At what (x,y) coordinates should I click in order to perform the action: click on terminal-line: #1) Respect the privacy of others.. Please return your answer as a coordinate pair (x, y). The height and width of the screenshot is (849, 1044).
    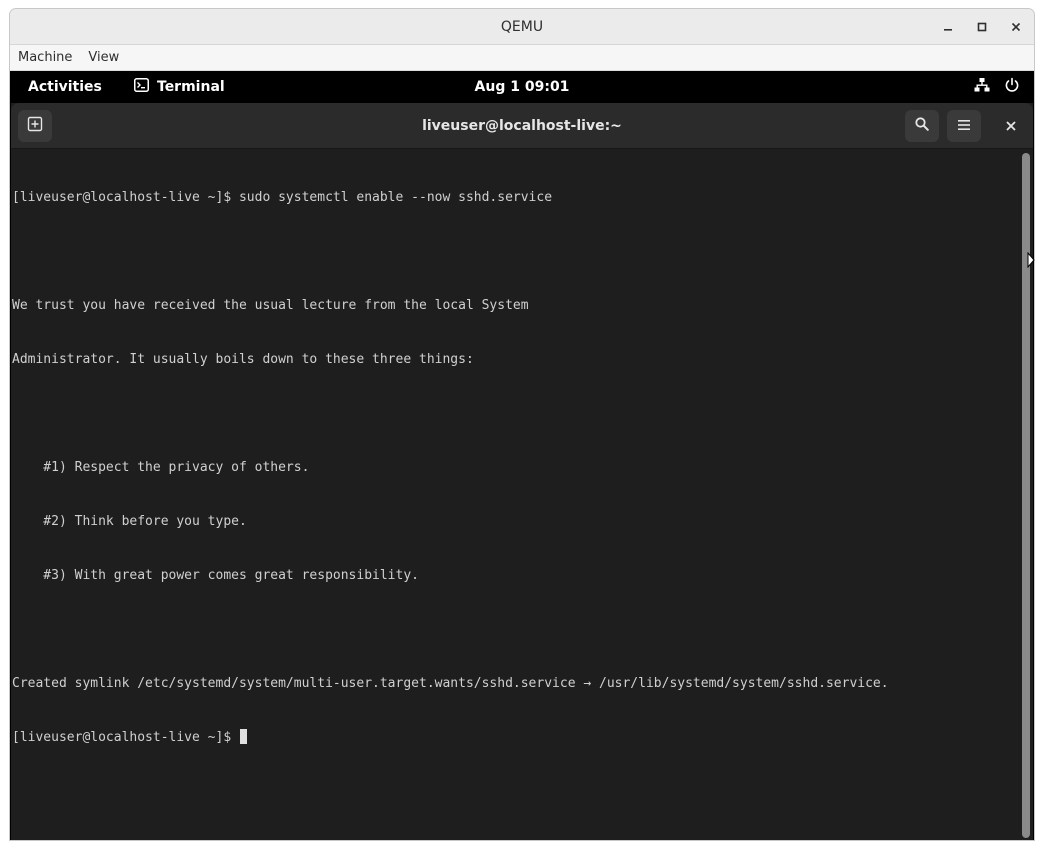
    Looking at the image, I should click on (161, 467).